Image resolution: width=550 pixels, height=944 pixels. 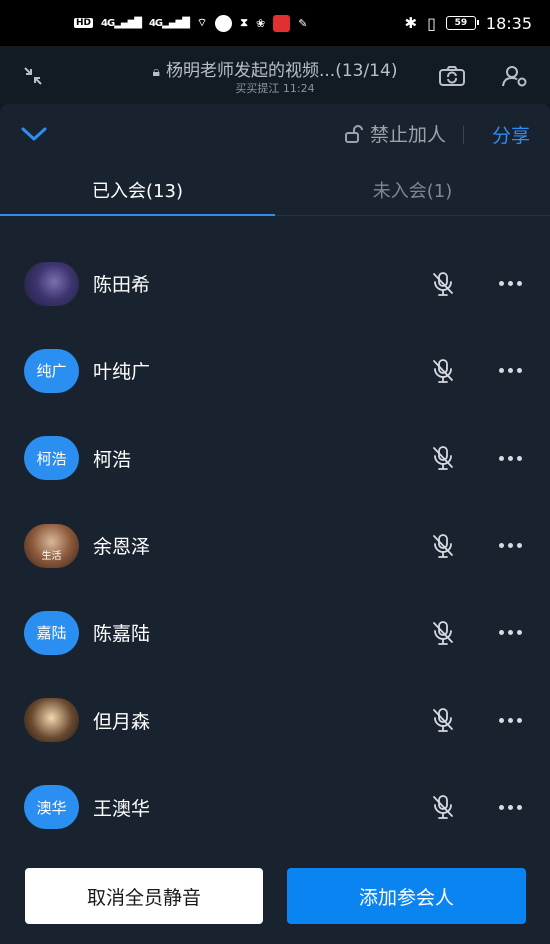 I want to click on member-name: 柯浩, so click(x=112, y=459).